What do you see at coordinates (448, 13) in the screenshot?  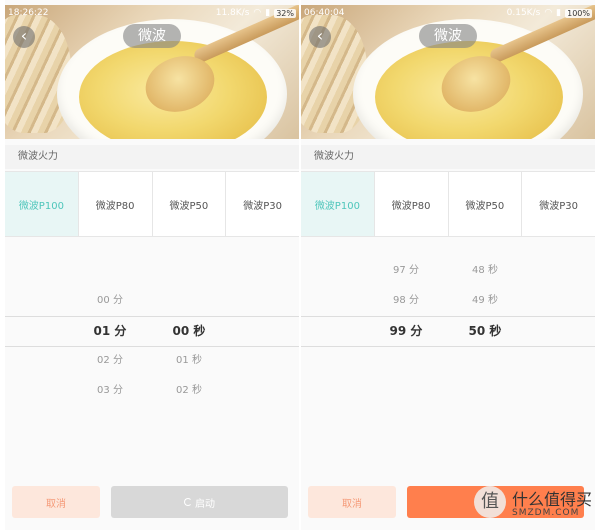 I see `status-bar: 06:40:04 0.15K/s ◠ ▮ 100%` at bounding box center [448, 13].